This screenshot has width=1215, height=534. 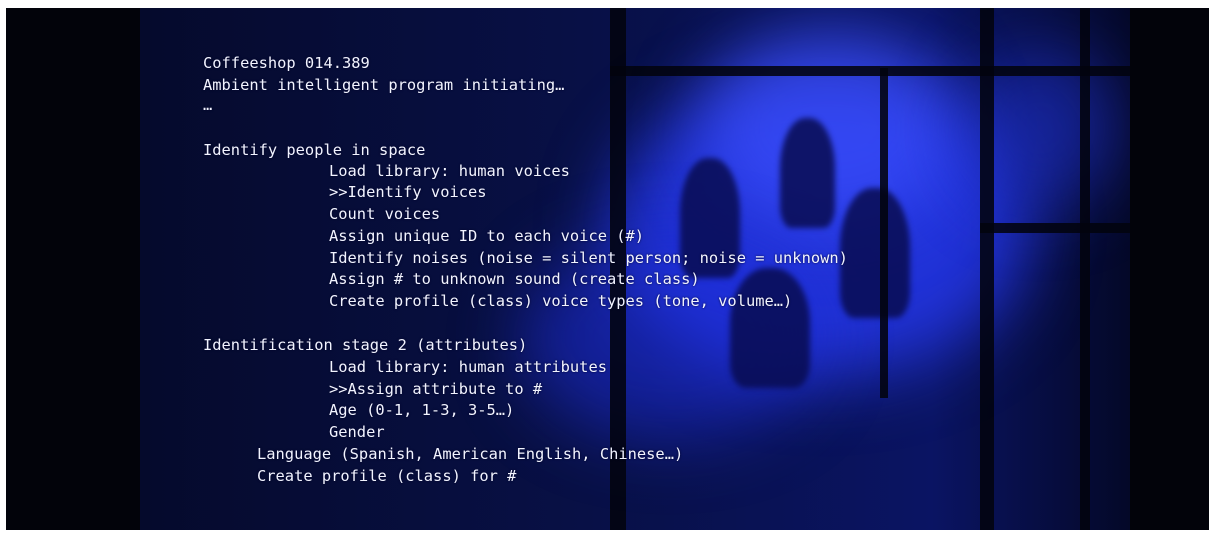 What do you see at coordinates (387, 476) in the screenshot?
I see `terminal-line: Create profile (class) for #` at bounding box center [387, 476].